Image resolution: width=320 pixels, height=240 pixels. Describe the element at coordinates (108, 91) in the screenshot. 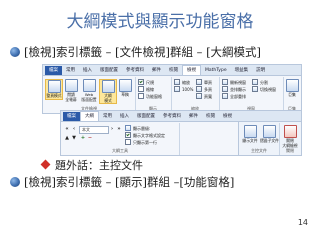

I see `view-mode-button-3: 大綱 模式` at that location.